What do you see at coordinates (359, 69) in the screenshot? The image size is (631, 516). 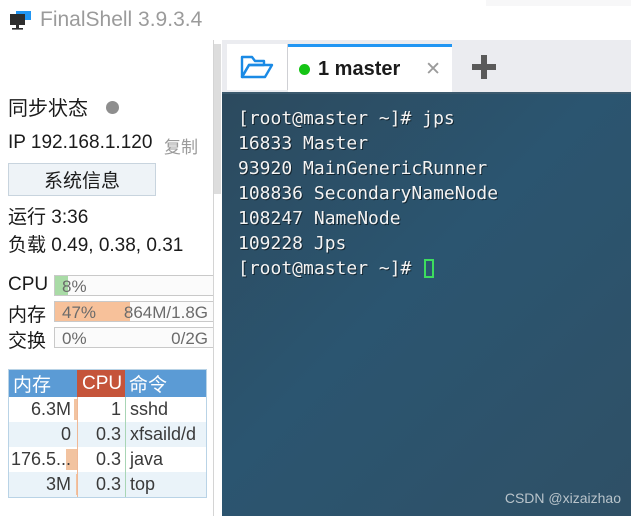 I see `tab-label: 1 master` at bounding box center [359, 69].